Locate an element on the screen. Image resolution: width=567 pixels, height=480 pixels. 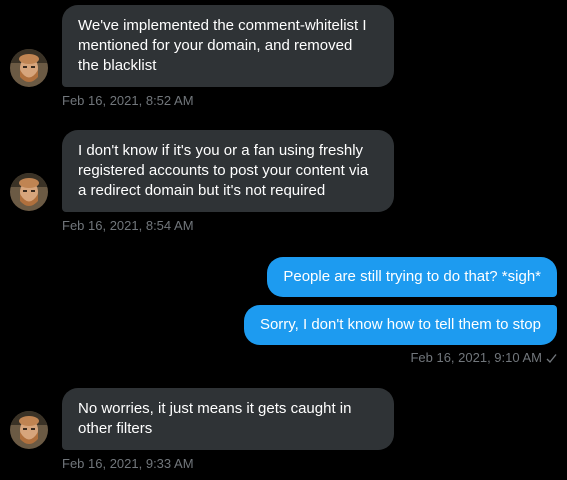
message-timestamp: Feb 16, 2021, 8:52 AM is located at coordinates (128, 100).